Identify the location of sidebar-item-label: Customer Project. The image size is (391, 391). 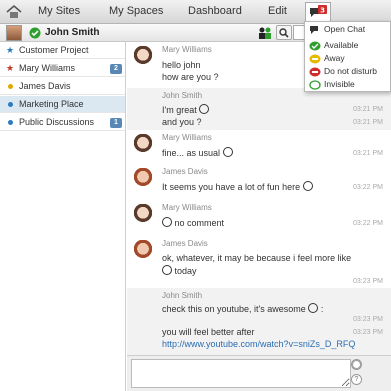
(54, 50).